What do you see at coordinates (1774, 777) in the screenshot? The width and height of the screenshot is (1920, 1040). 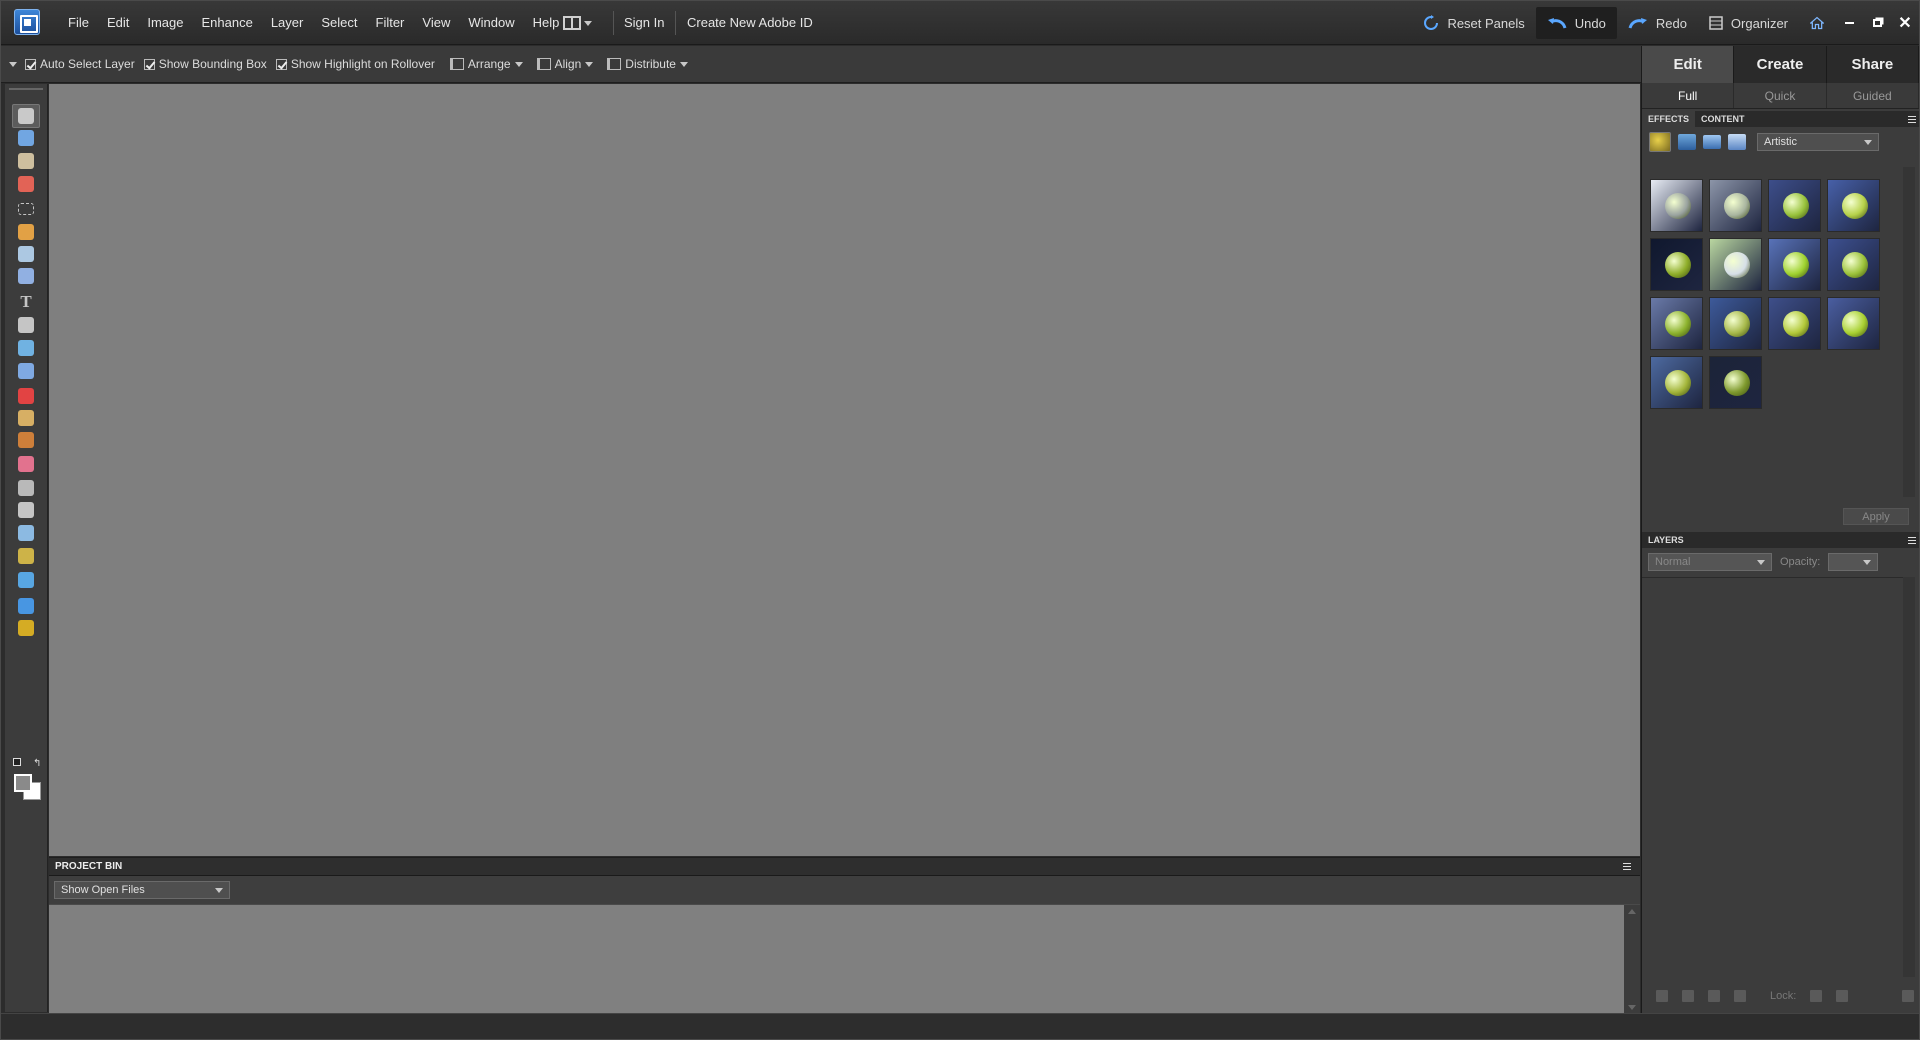 I see `layers-list` at bounding box center [1774, 777].